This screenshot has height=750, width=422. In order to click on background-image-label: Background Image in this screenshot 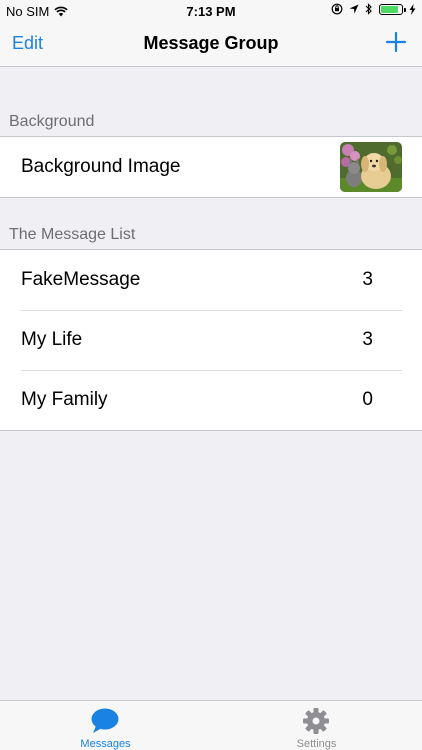, I will do `click(101, 166)`.